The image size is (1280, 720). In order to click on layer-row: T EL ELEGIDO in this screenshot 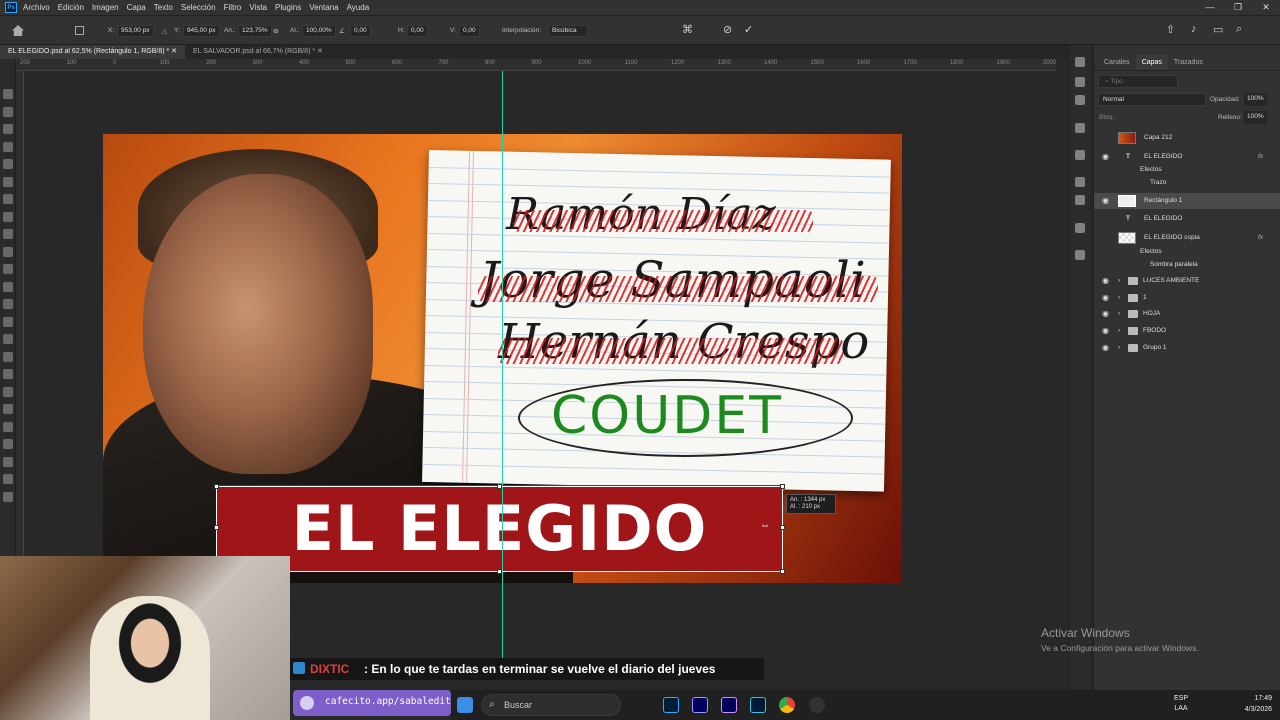, I will do `click(1187, 219)`.